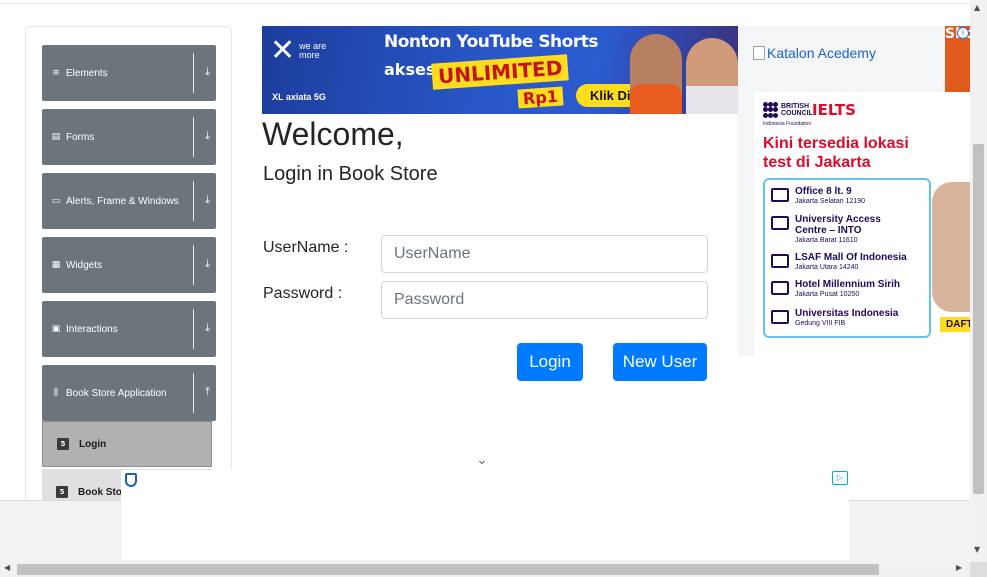 This screenshot has width=987, height=577. Describe the element at coordinates (759, 53) in the screenshot. I see `broken-image-icon` at that location.